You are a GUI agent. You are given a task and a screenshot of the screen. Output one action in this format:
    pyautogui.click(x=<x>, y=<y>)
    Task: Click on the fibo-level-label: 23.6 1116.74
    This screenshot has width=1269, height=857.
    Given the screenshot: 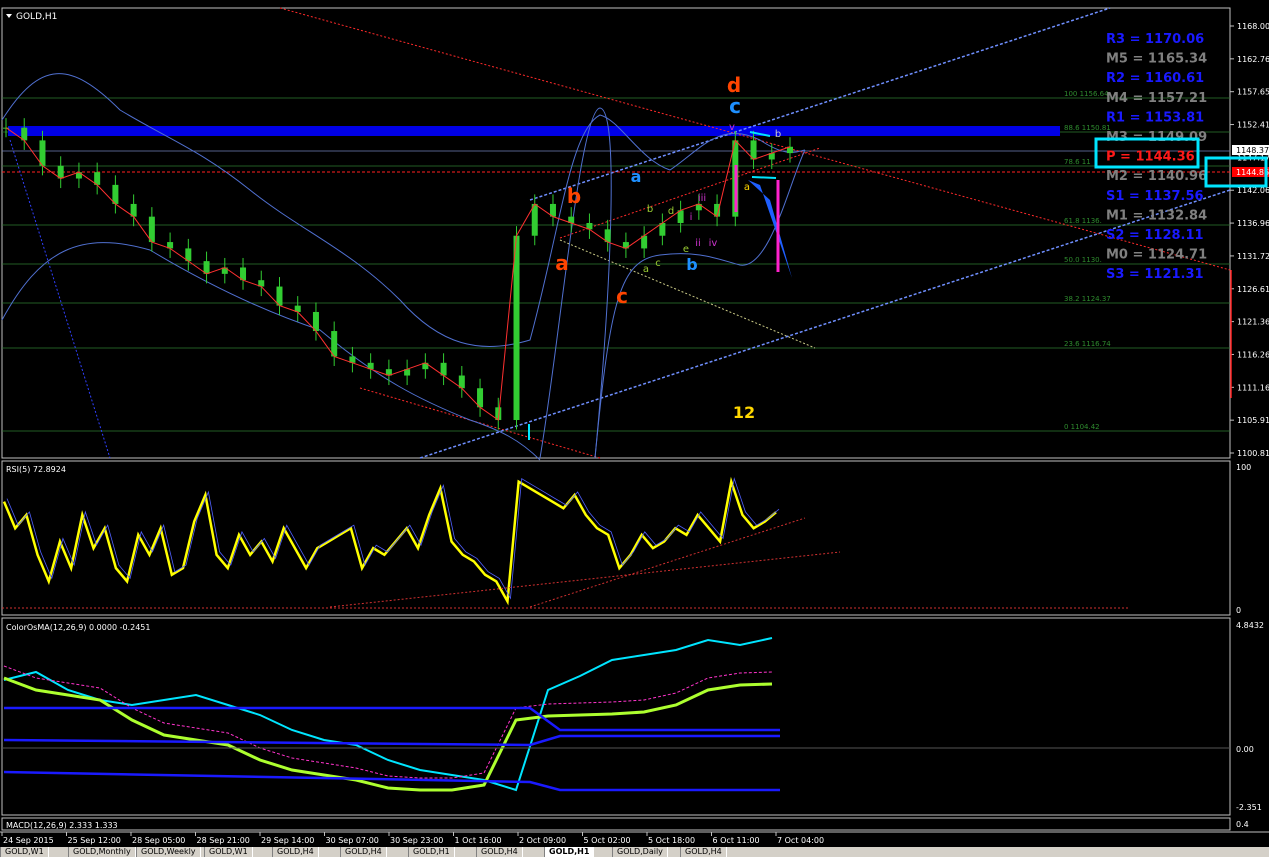 What is the action you would take?
    pyautogui.click(x=1087, y=344)
    